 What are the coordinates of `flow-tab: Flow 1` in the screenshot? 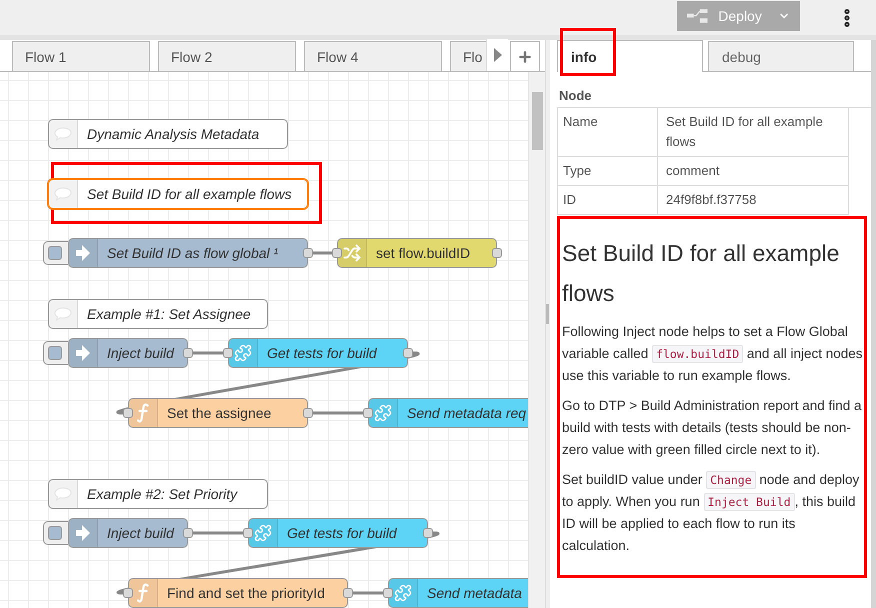 It's located at (81, 56).